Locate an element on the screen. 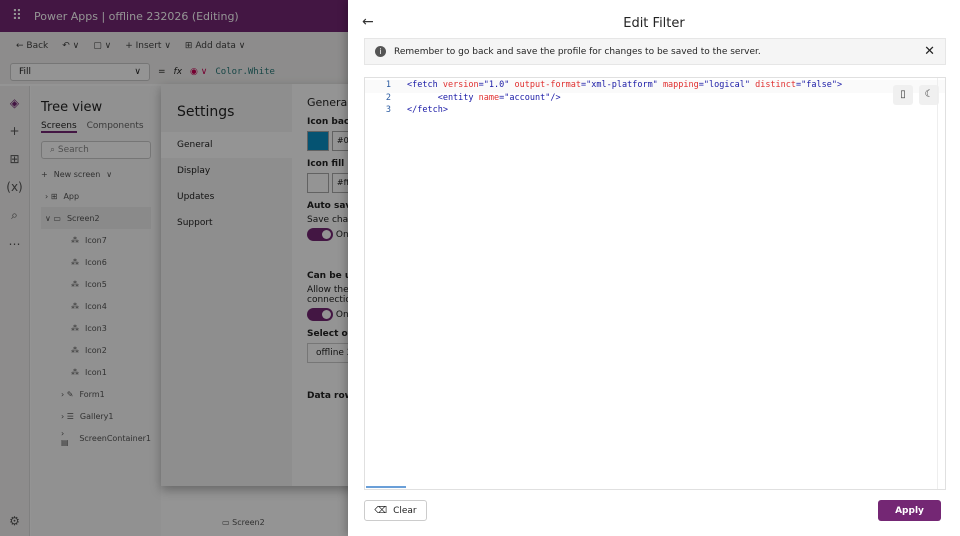 This screenshot has width=960, height=536. code-token: <fetch is located at coordinates (425, 85).